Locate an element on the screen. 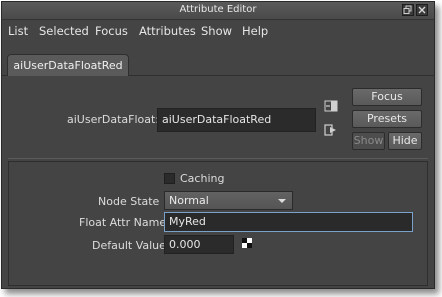 Image resolution: width=442 pixels, height=297 pixels. tab-aiuserdatafloatred: aiUserDataFloatRed is located at coordinates (68, 65).